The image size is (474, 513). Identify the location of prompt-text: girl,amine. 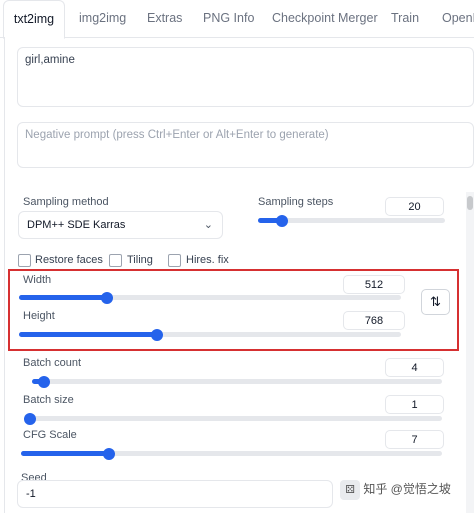
(50, 60).